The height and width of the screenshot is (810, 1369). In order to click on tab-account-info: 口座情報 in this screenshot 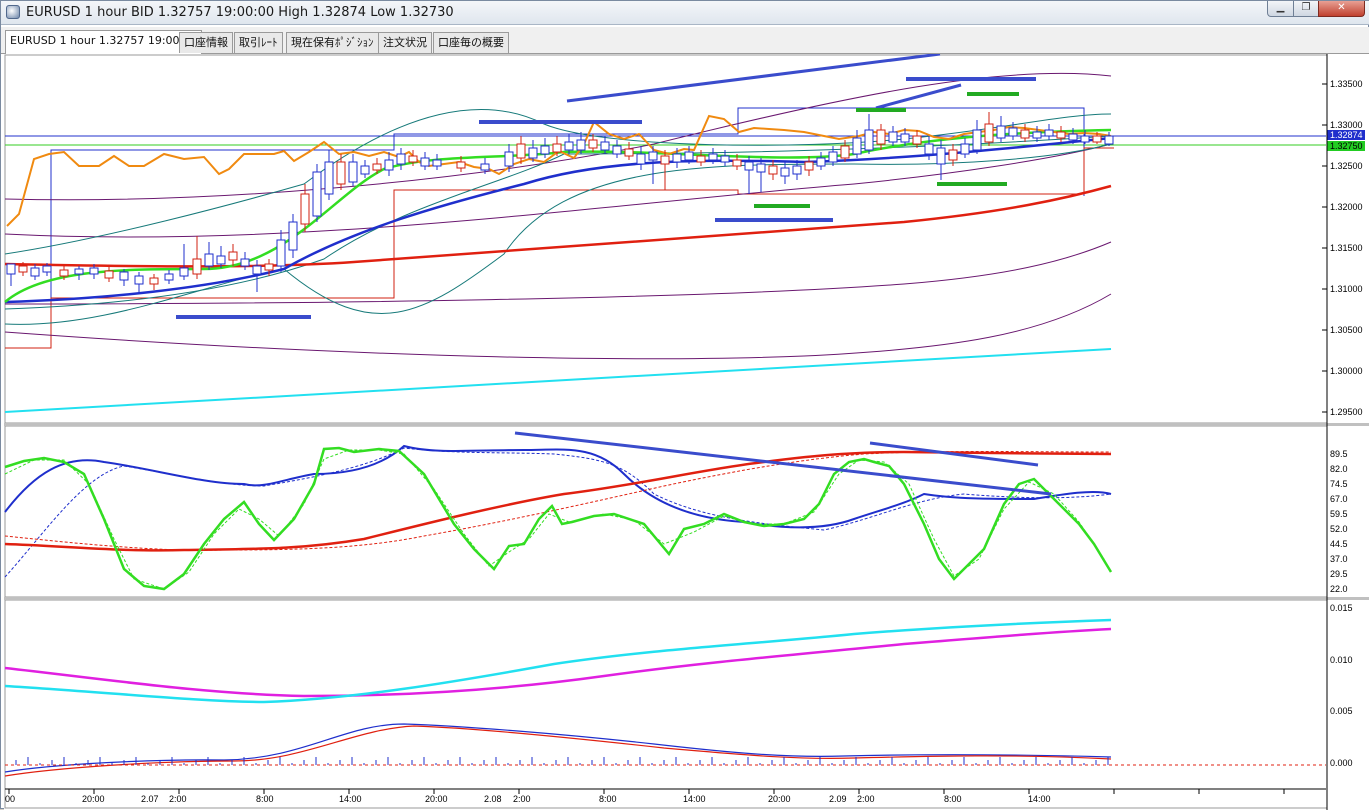, I will do `click(206, 42)`.